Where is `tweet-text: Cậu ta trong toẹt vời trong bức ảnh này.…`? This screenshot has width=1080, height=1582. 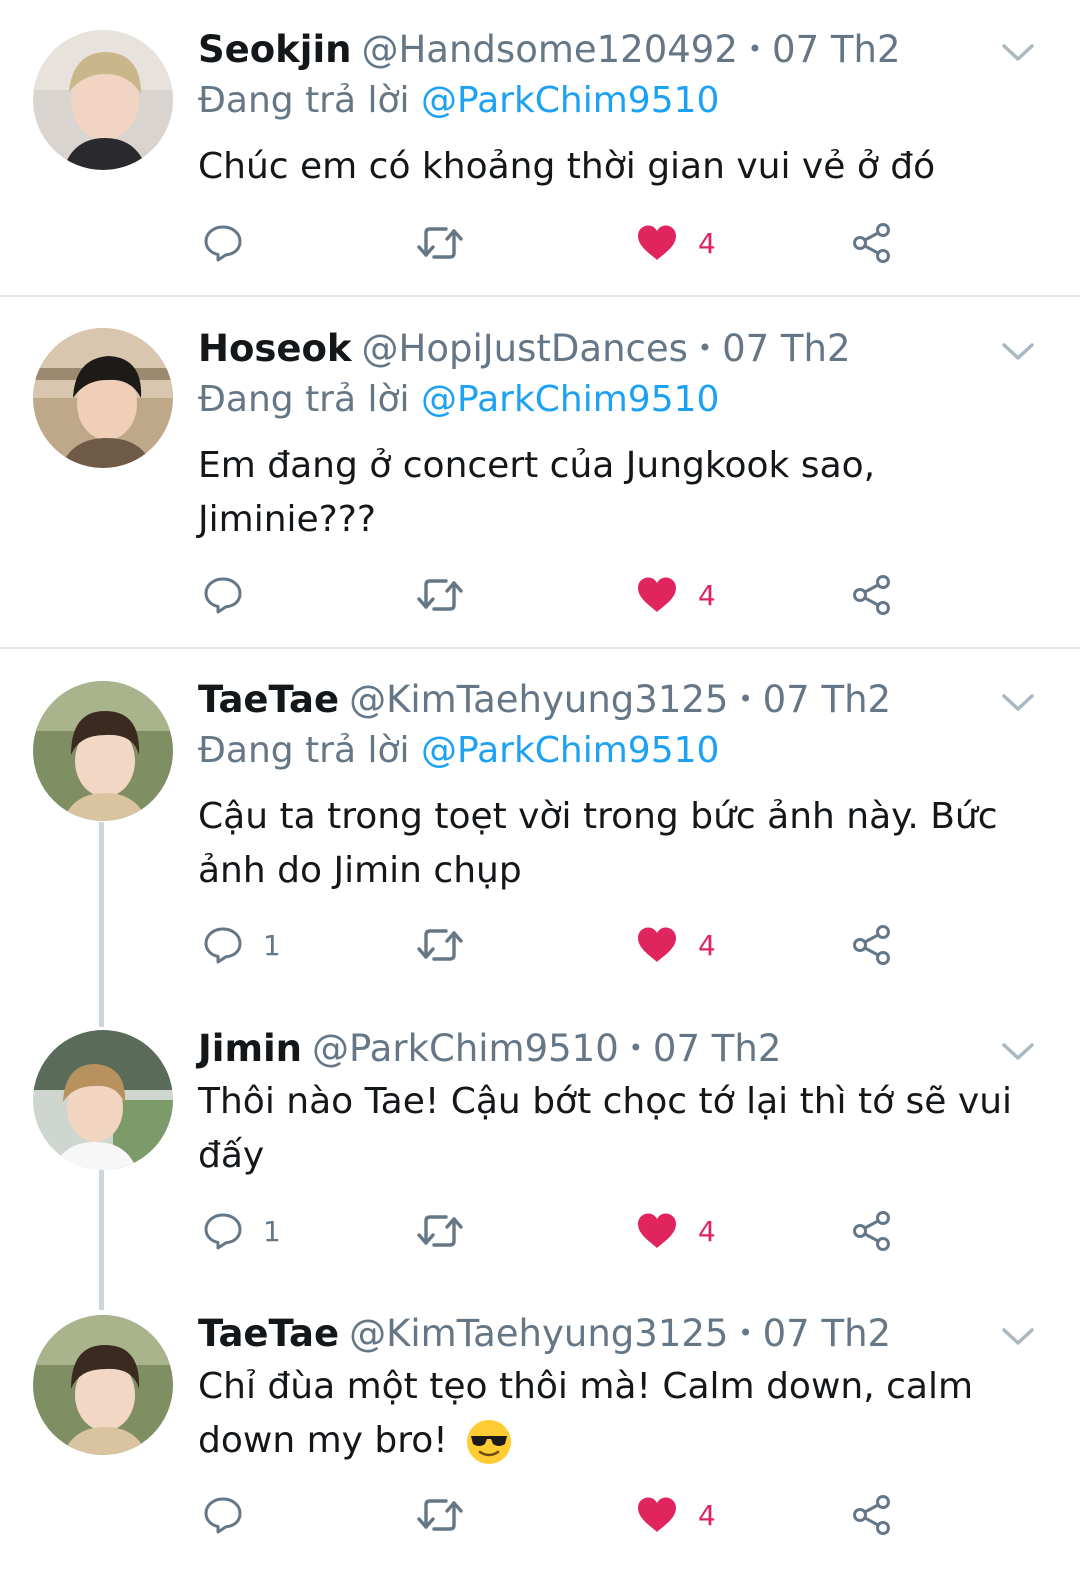 tweet-text: Cậu ta trong toẹt vời trong bức ảnh này.… is located at coordinates (598, 843).